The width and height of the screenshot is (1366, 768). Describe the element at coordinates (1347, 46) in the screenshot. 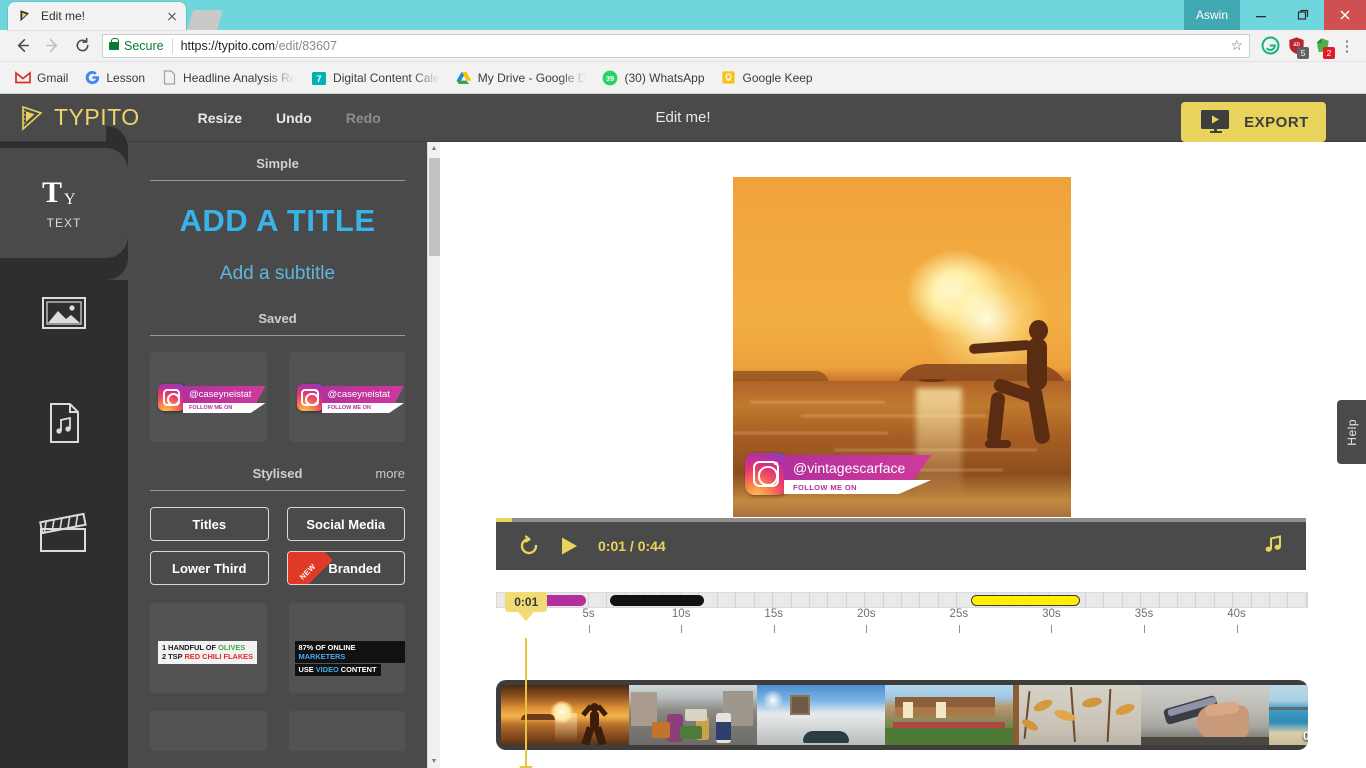

I see `browser-menu-icon: ⋮` at that location.